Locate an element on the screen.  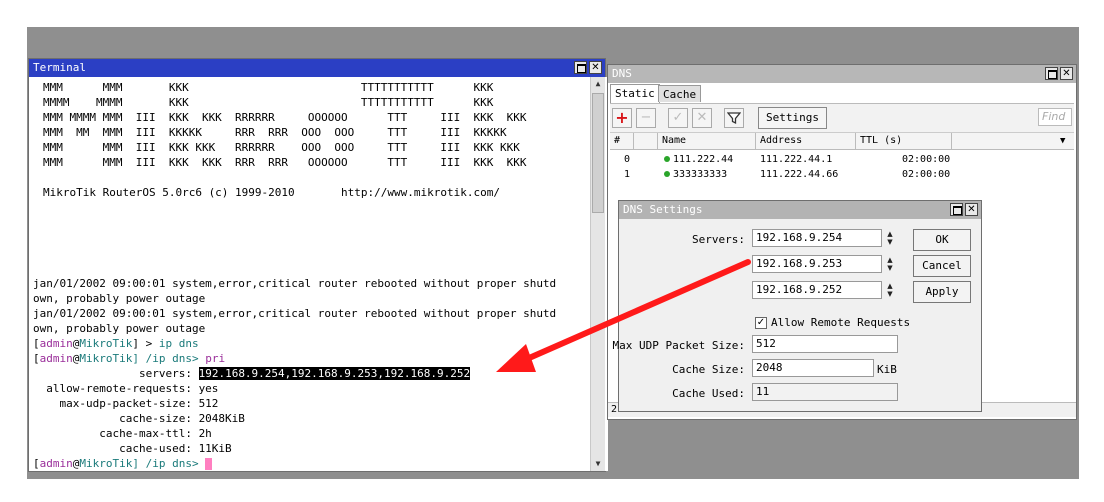
row-num: 0 is located at coordinates (627, 159).